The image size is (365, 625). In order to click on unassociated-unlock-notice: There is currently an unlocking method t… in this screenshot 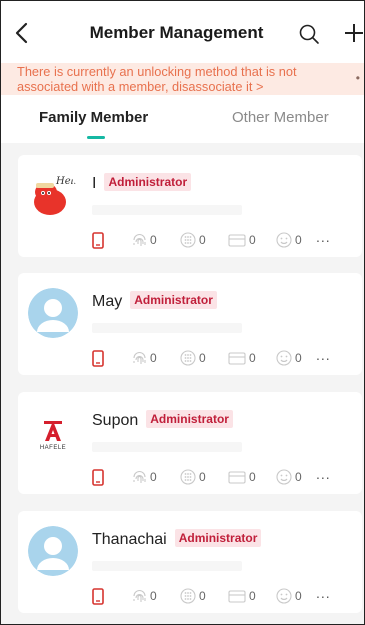, I will do `click(182, 79)`.